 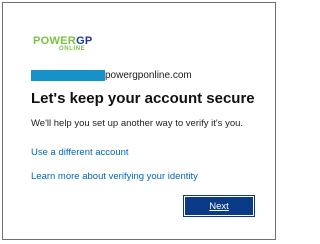 I want to click on logo-online-text: ONLINE, so click(x=72, y=49).